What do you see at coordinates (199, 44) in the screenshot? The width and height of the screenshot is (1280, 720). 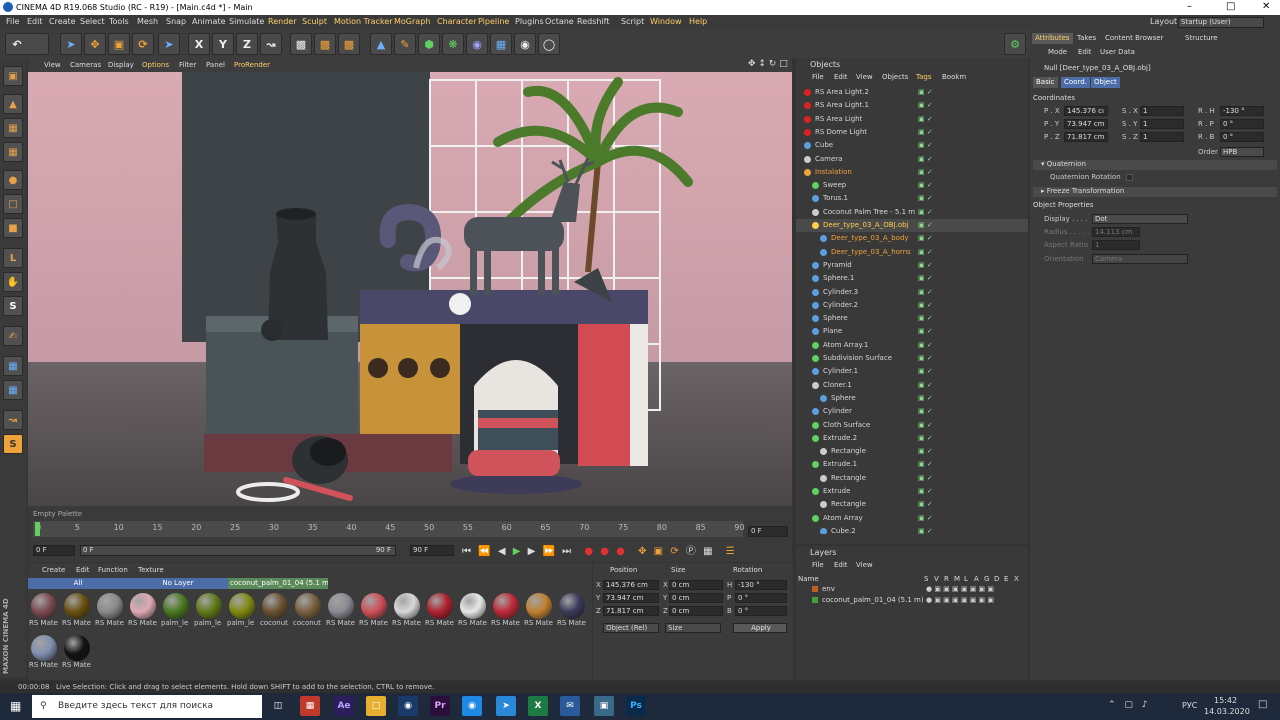 I see `x-axis-button: X` at bounding box center [199, 44].